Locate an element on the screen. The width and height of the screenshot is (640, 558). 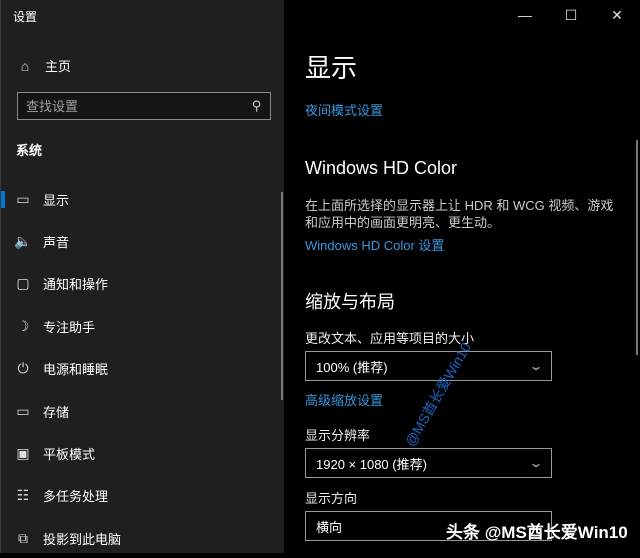
sidebar-item-label: 专注助手 is located at coordinates (69, 327).